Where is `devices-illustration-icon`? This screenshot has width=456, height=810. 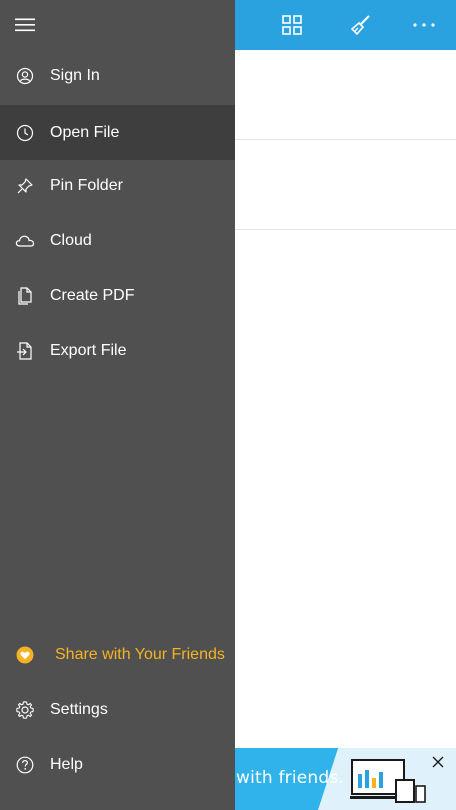
devices-illustration-icon is located at coordinates (388, 781).